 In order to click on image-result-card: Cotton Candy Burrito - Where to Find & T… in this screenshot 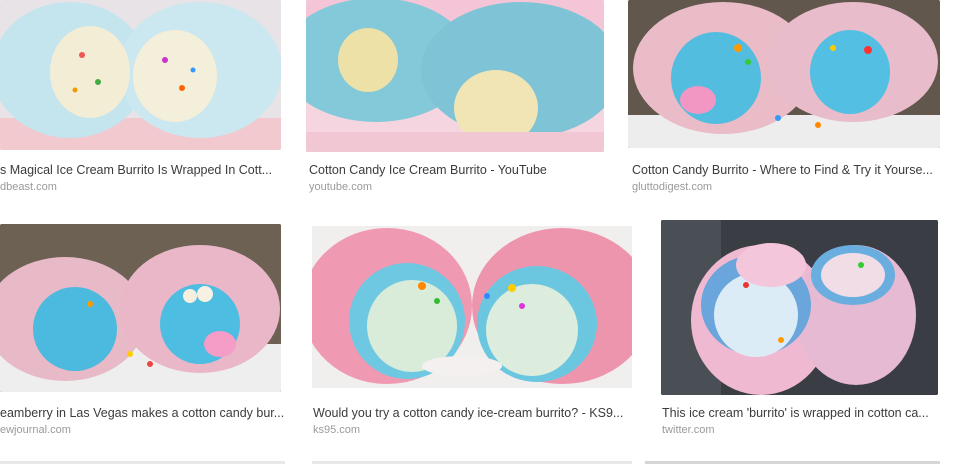, I will do `click(786, 100)`.